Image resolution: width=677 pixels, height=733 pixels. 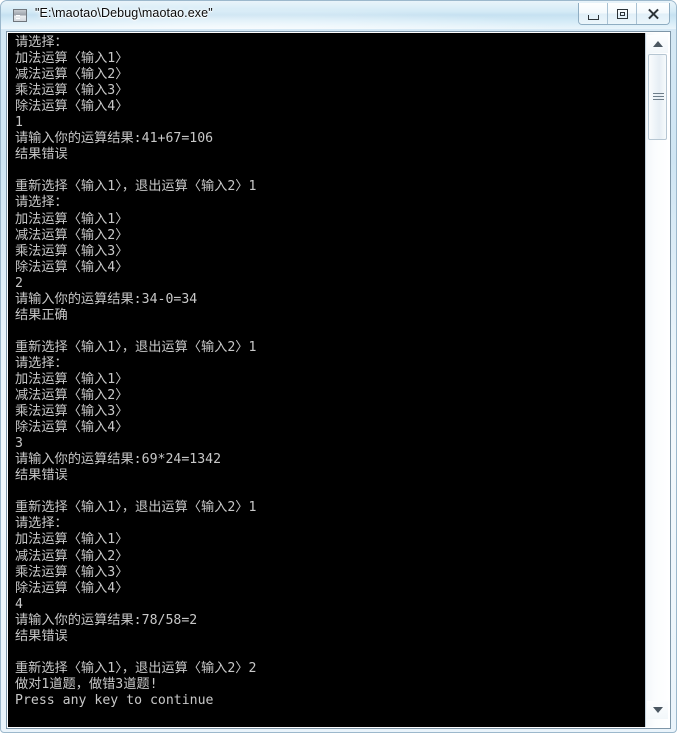 I want to click on maximize-icon, so click(x=622, y=13).